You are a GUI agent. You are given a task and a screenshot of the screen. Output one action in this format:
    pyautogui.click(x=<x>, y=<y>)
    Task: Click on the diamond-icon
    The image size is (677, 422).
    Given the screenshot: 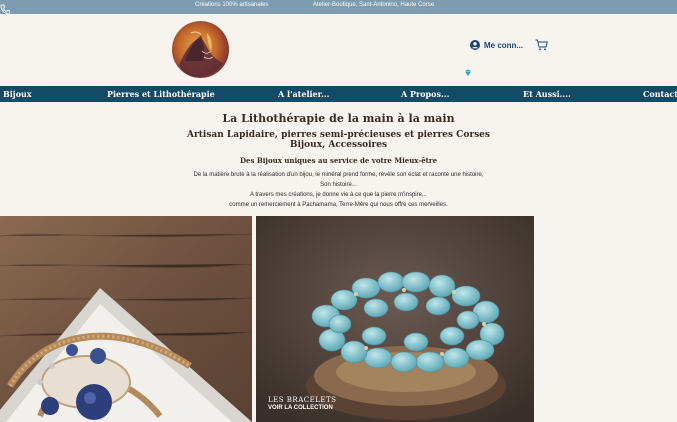 What is the action you would take?
    pyautogui.click(x=468, y=73)
    